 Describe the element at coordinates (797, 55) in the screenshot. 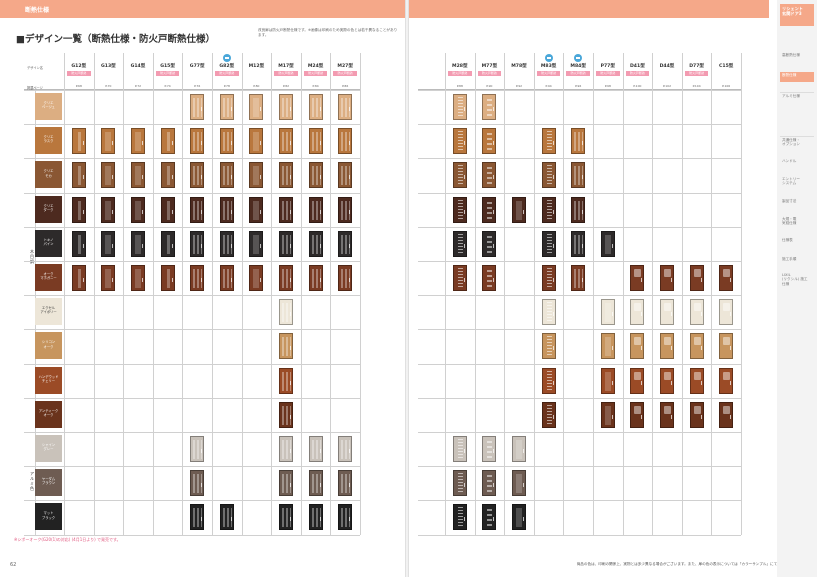

I see `sidebar-item: 高断熱仕様` at that location.